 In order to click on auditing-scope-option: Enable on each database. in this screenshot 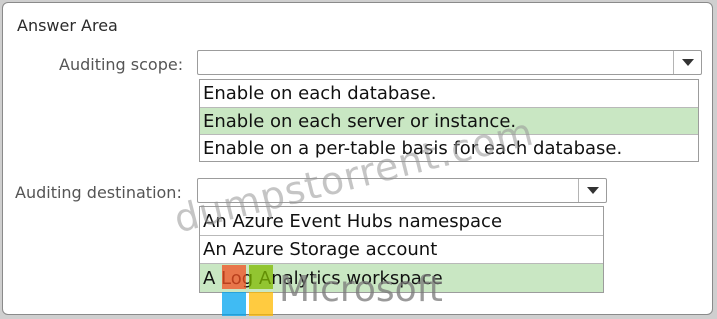, I will do `click(449, 93)`.